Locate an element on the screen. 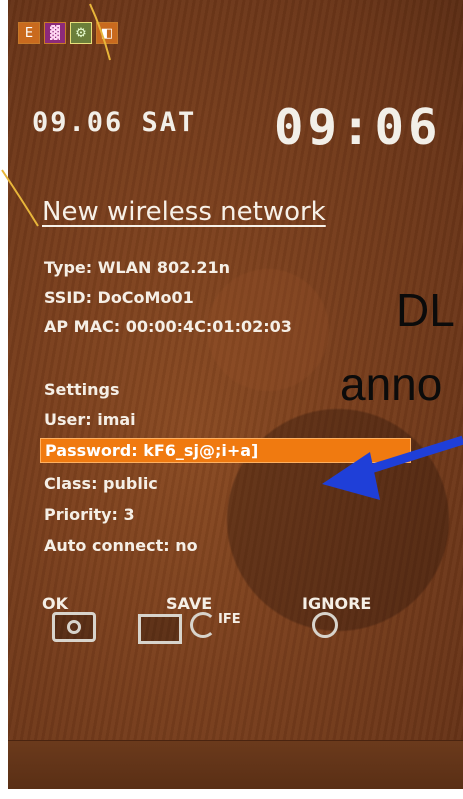 The image size is (463, 799). status-icons: E ▓ ⚙ ◧ is located at coordinates (68, 33).